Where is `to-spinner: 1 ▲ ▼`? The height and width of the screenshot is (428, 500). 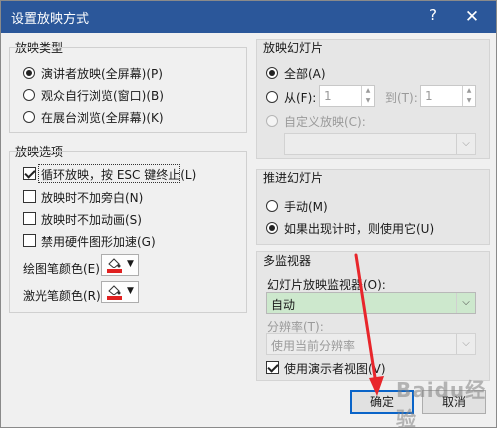
to-spinner: 1 ▲ ▼ is located at coordinates (448, 96).